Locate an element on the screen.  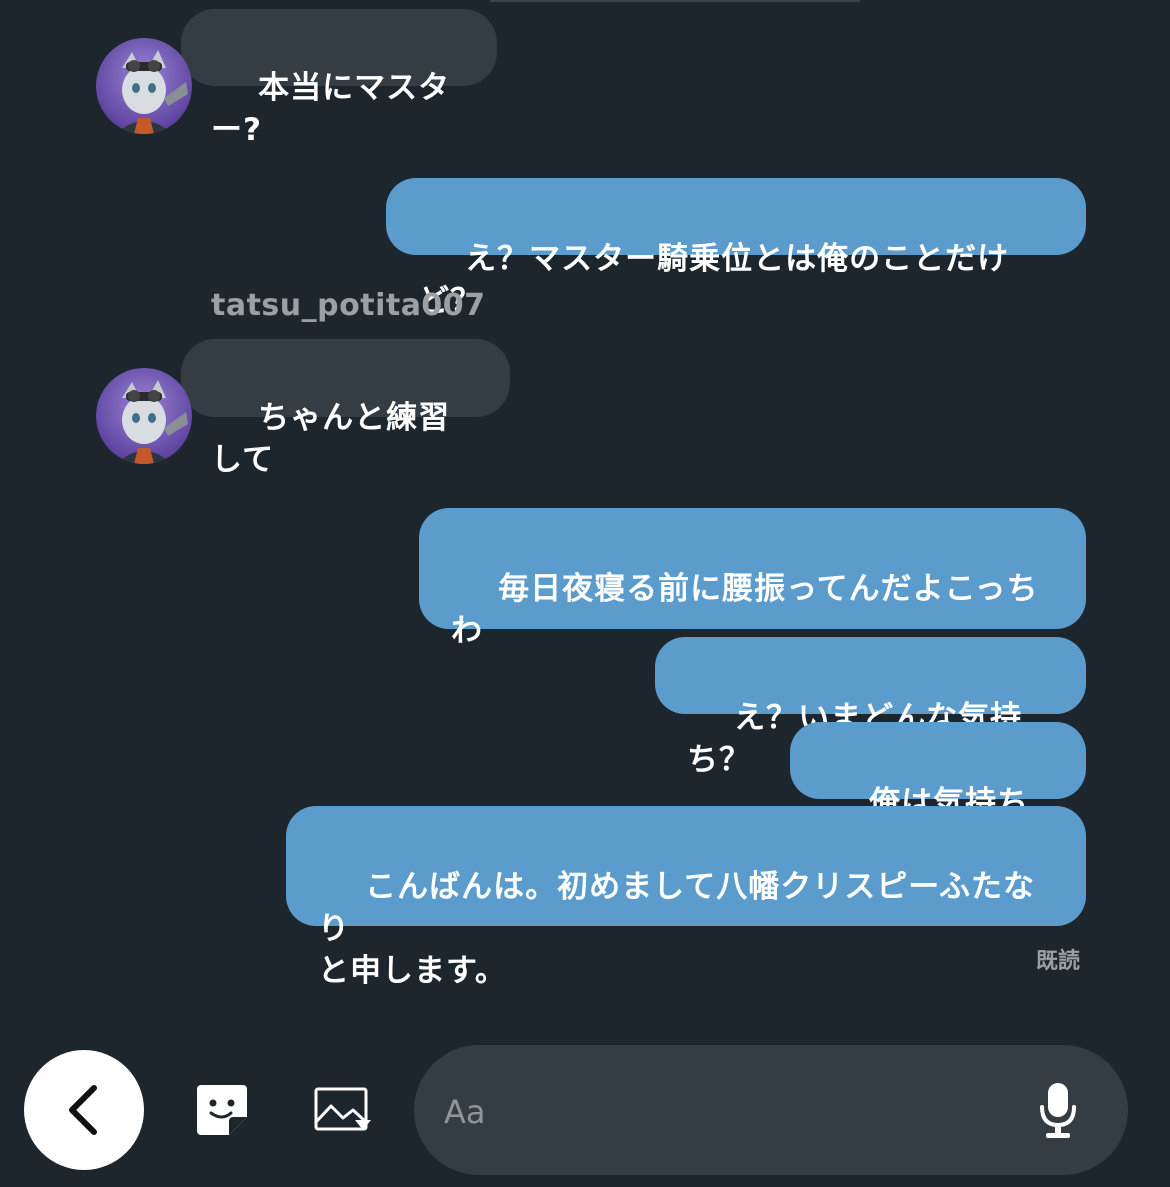
incoming-message: ちゃんと練習して is located at coordinates (345, 408).